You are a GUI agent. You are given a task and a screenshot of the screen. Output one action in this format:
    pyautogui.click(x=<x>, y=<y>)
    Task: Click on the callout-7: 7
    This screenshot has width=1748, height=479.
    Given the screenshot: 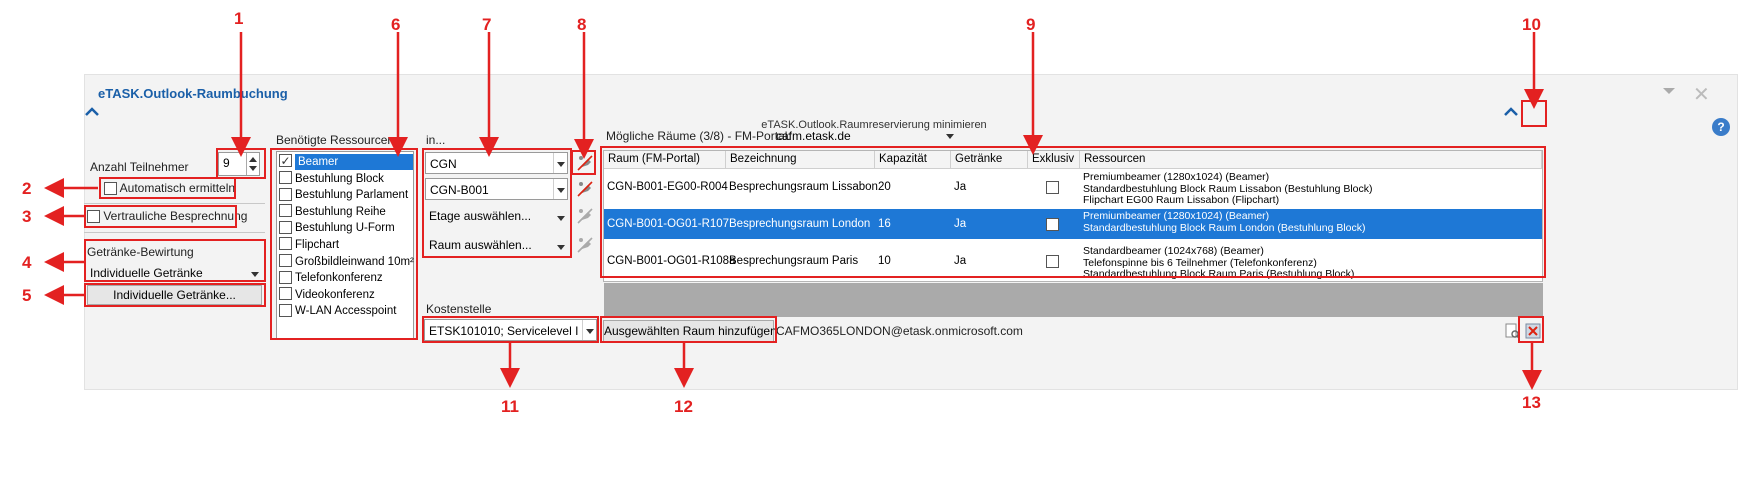 What is the action you would take?
    pyautogui.click(x=487, y=24)
    